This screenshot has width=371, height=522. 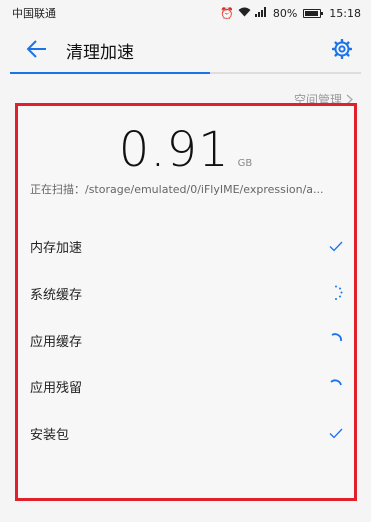 What do you see at coordinates (174, 150) in the screenshot?
I see `scan-size-value: 0.91` at bounding box center [174, 150].